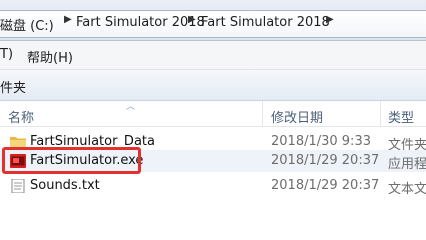 The height and width of the screenshot is (240, 426). I want to click on column-name: 名称, so click(21, 116).